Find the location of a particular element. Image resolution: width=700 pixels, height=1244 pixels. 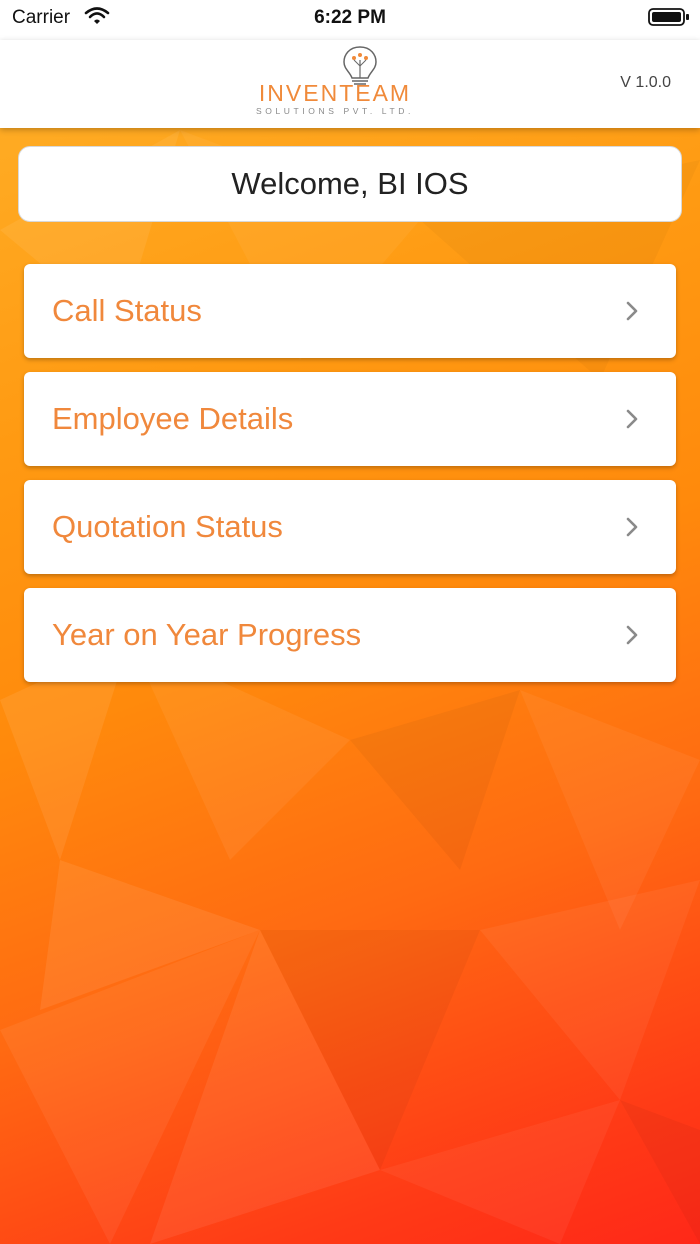

app-header: INVENTEAM SOLUTIONS PVT. LTD. V 1.0.0 is located at coordinates (350, 84).